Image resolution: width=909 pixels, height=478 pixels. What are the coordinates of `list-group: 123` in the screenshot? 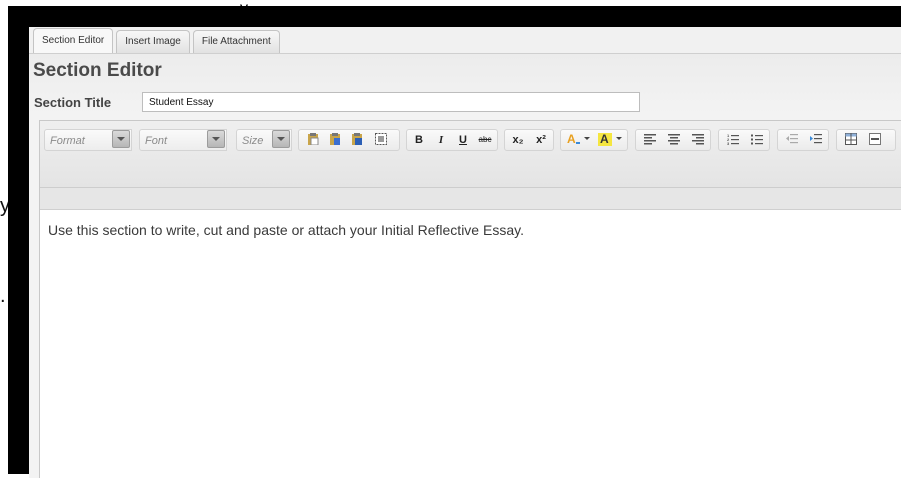 It's located at (744, 140).